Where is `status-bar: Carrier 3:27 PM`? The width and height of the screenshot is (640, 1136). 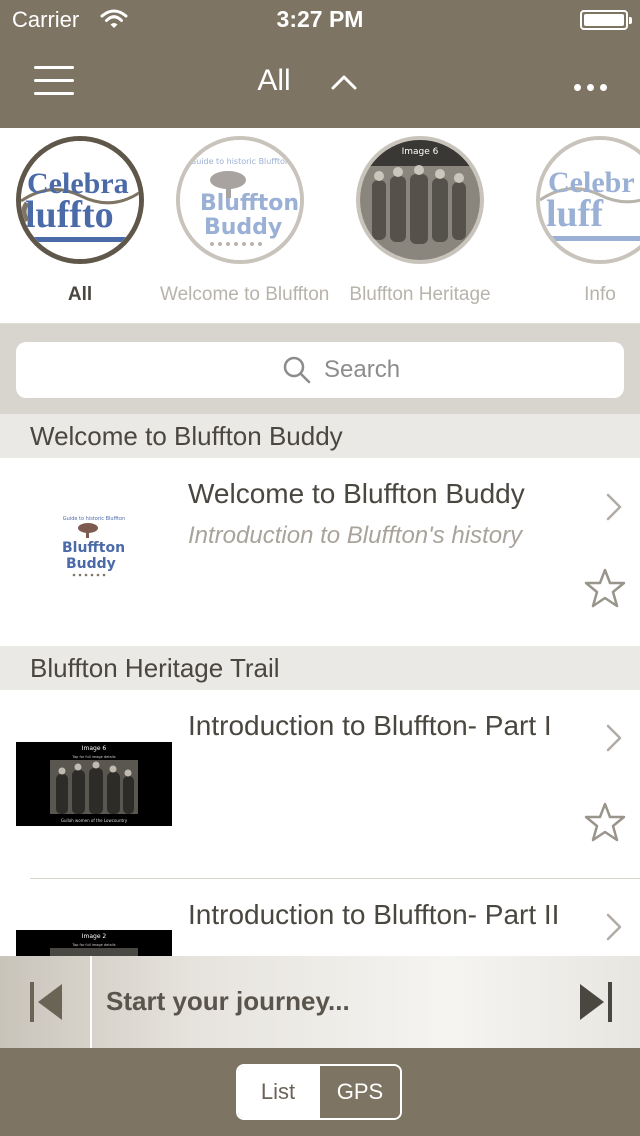
status-bar: Carrier 3:27 PM is located at coordinates (320, 20).